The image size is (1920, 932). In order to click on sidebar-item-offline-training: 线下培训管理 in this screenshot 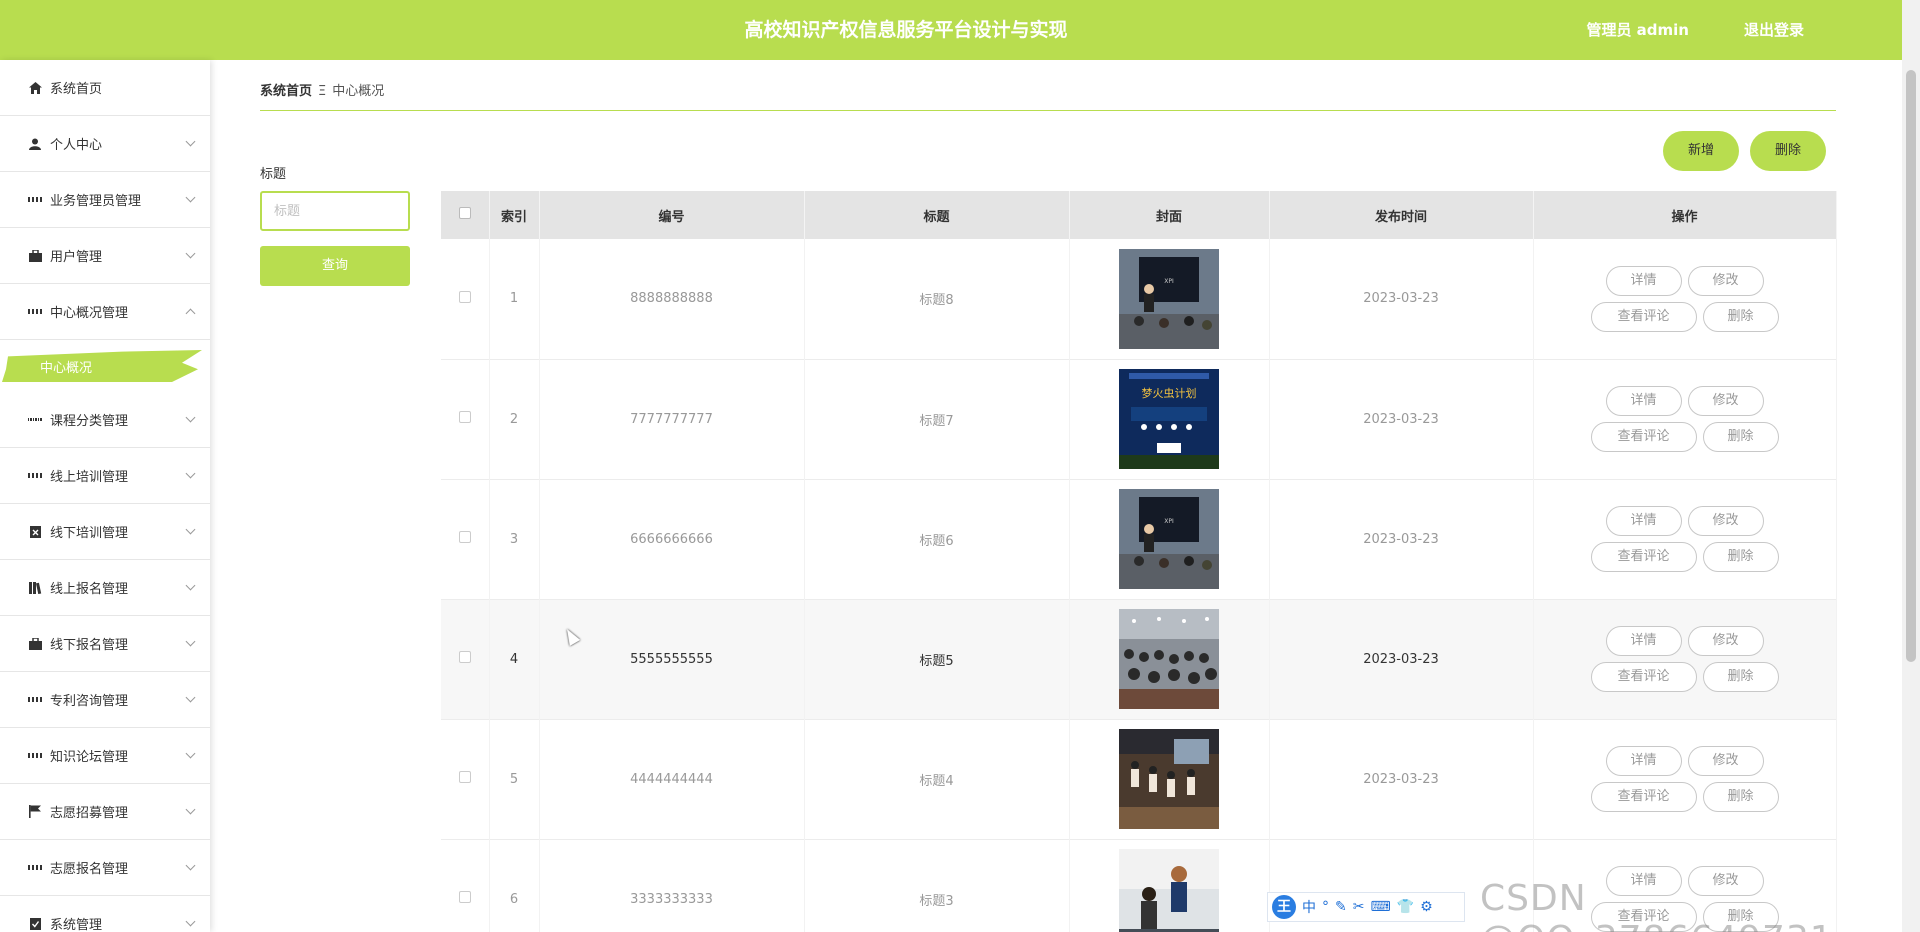, I will do `click(105, 532)`.